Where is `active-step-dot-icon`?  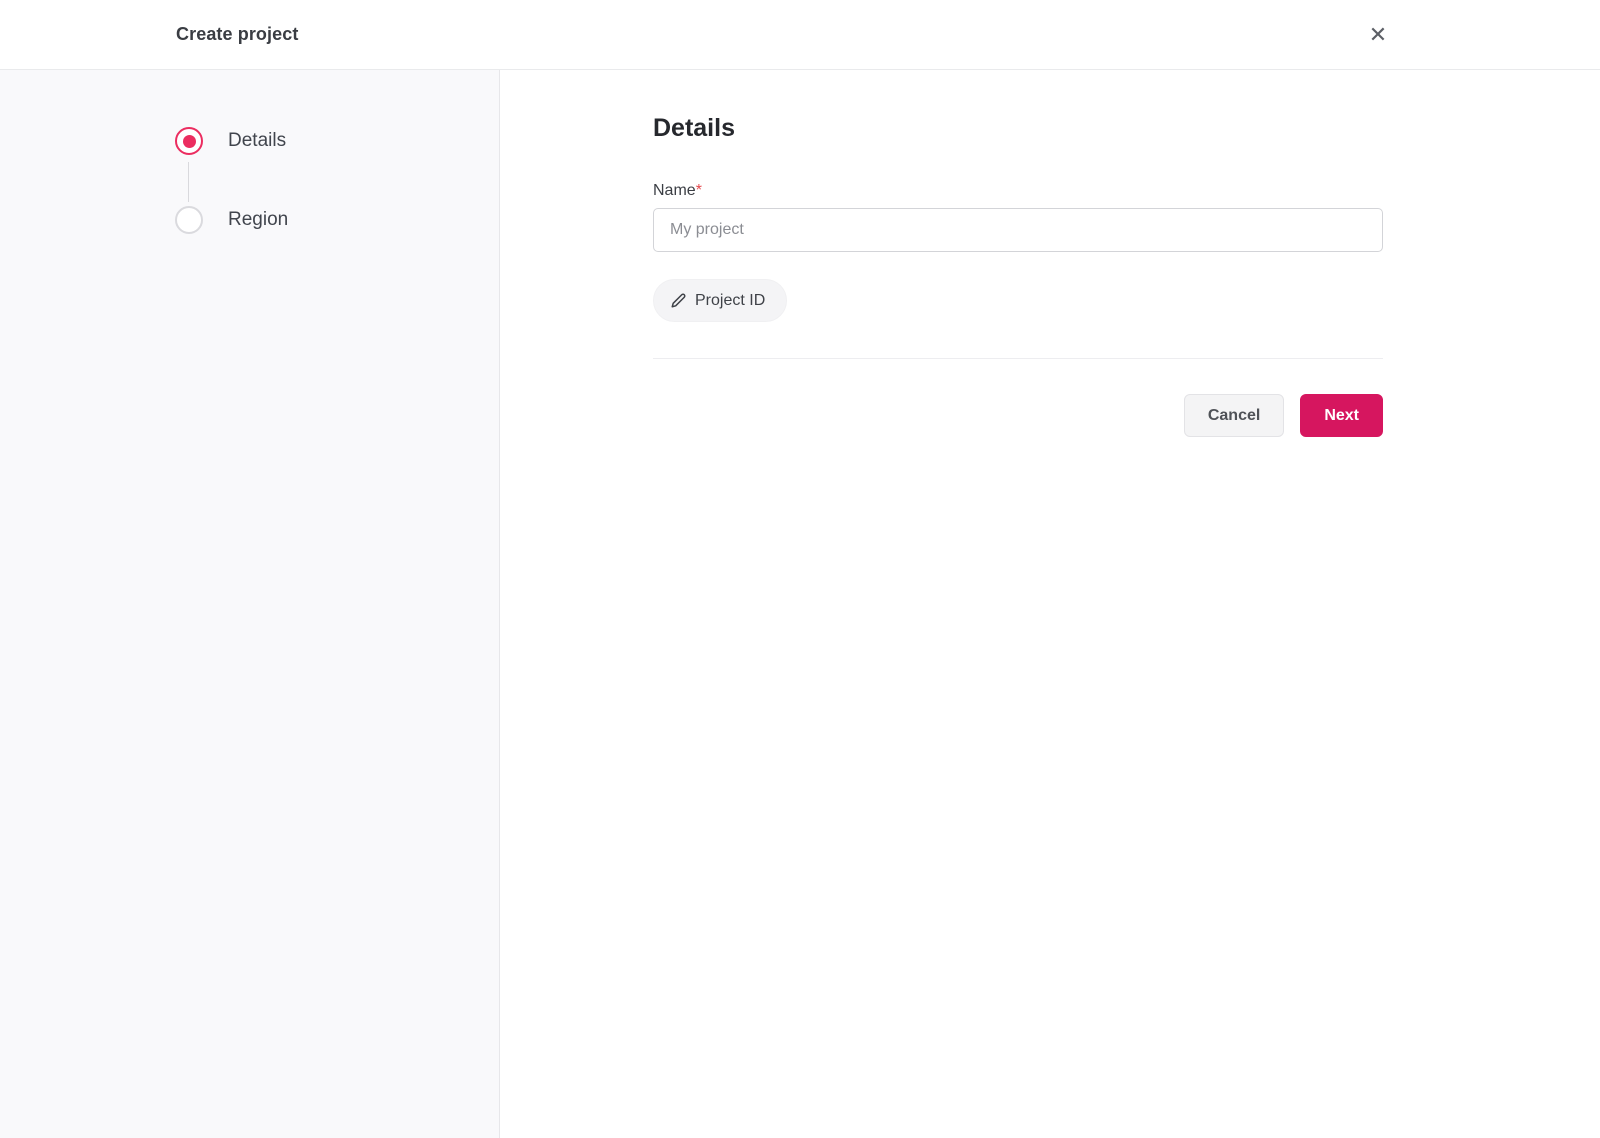 active-step-dot-icon is located at coordinates (189, 141).